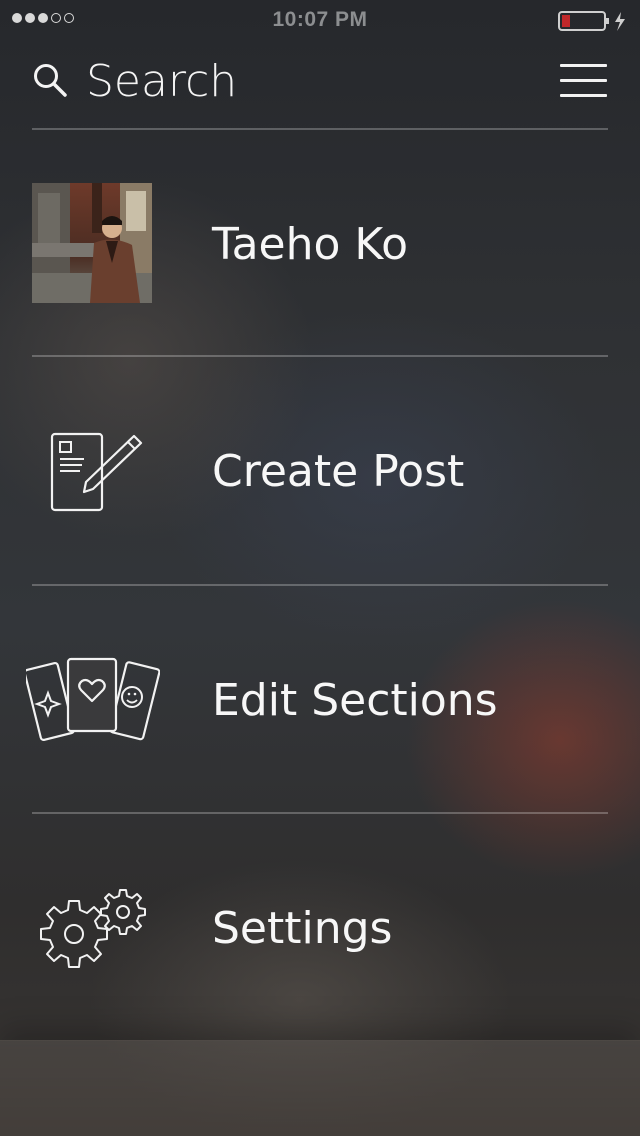 This screenshot has height=1136, width=640. Describe the element at coordinates (320, 84) in the screenshot. I see `header: Search` at that location.